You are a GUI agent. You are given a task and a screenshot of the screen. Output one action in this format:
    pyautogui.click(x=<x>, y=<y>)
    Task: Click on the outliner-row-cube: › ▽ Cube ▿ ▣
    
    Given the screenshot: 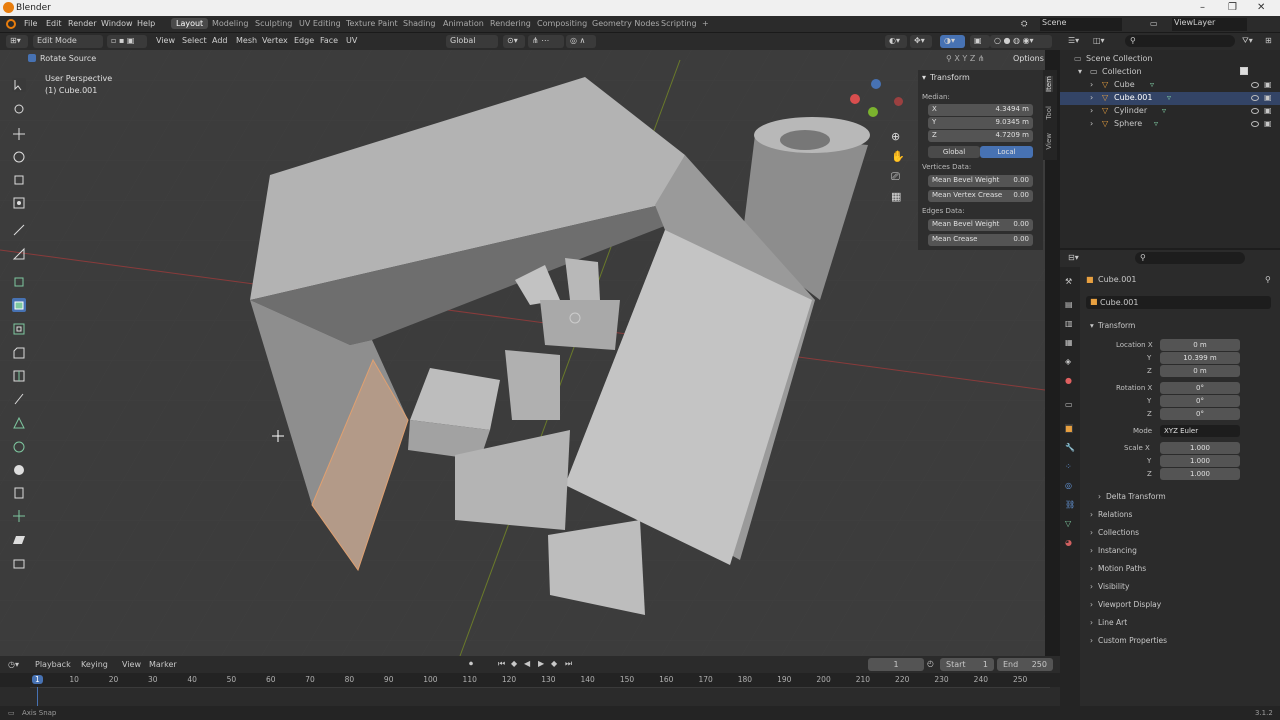 What is the action you would take?
    pyautogui.click(x=1170, y=85)
    